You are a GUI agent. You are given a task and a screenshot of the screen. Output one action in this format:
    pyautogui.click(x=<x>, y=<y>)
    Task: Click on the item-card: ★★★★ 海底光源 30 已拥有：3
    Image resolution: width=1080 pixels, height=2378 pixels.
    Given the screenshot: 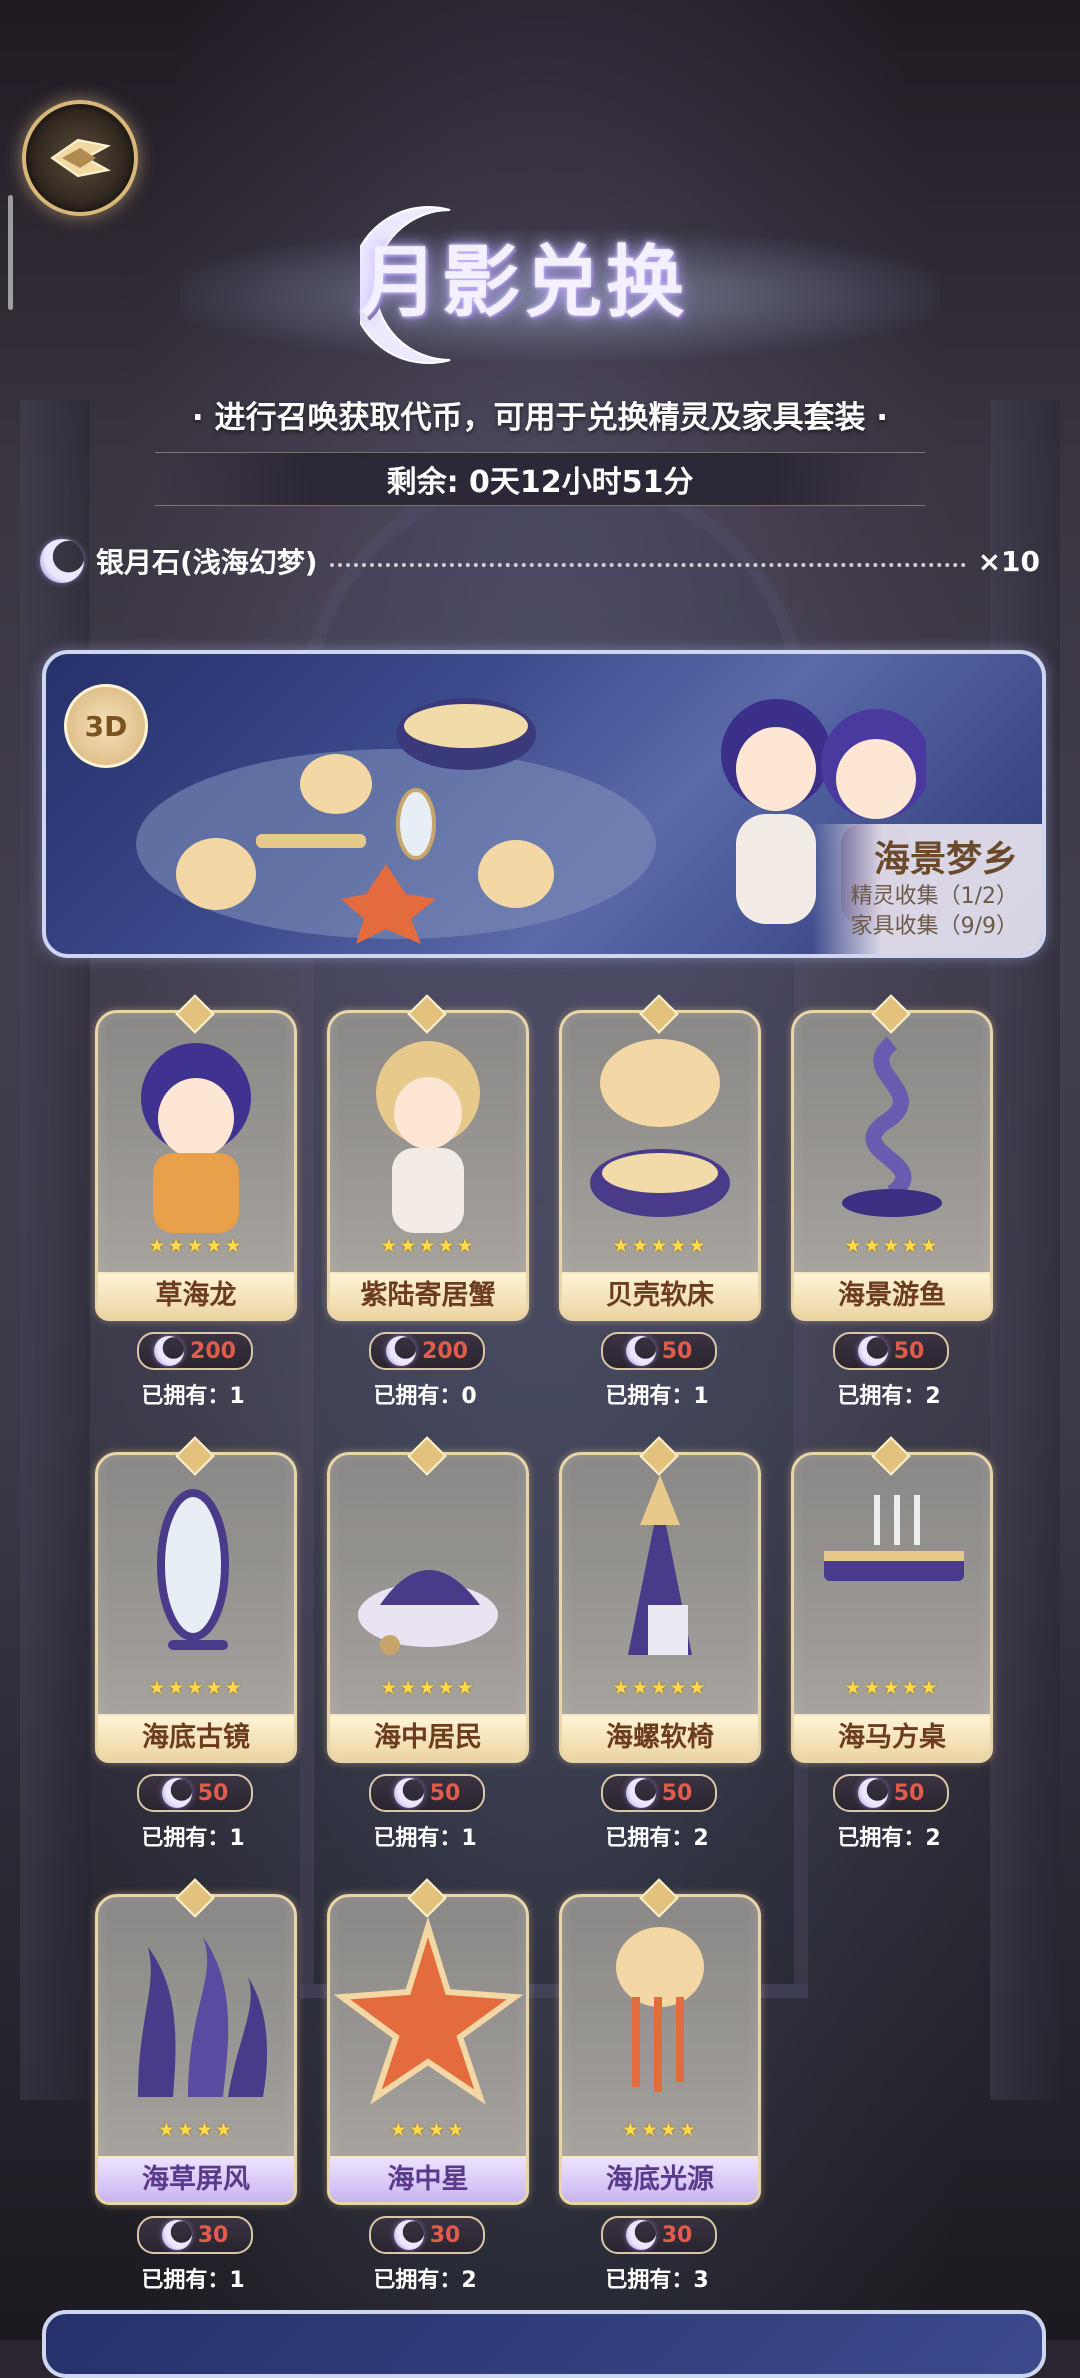 What is the action you would take?
    pyautogui.click(x=660, y=2085)
    